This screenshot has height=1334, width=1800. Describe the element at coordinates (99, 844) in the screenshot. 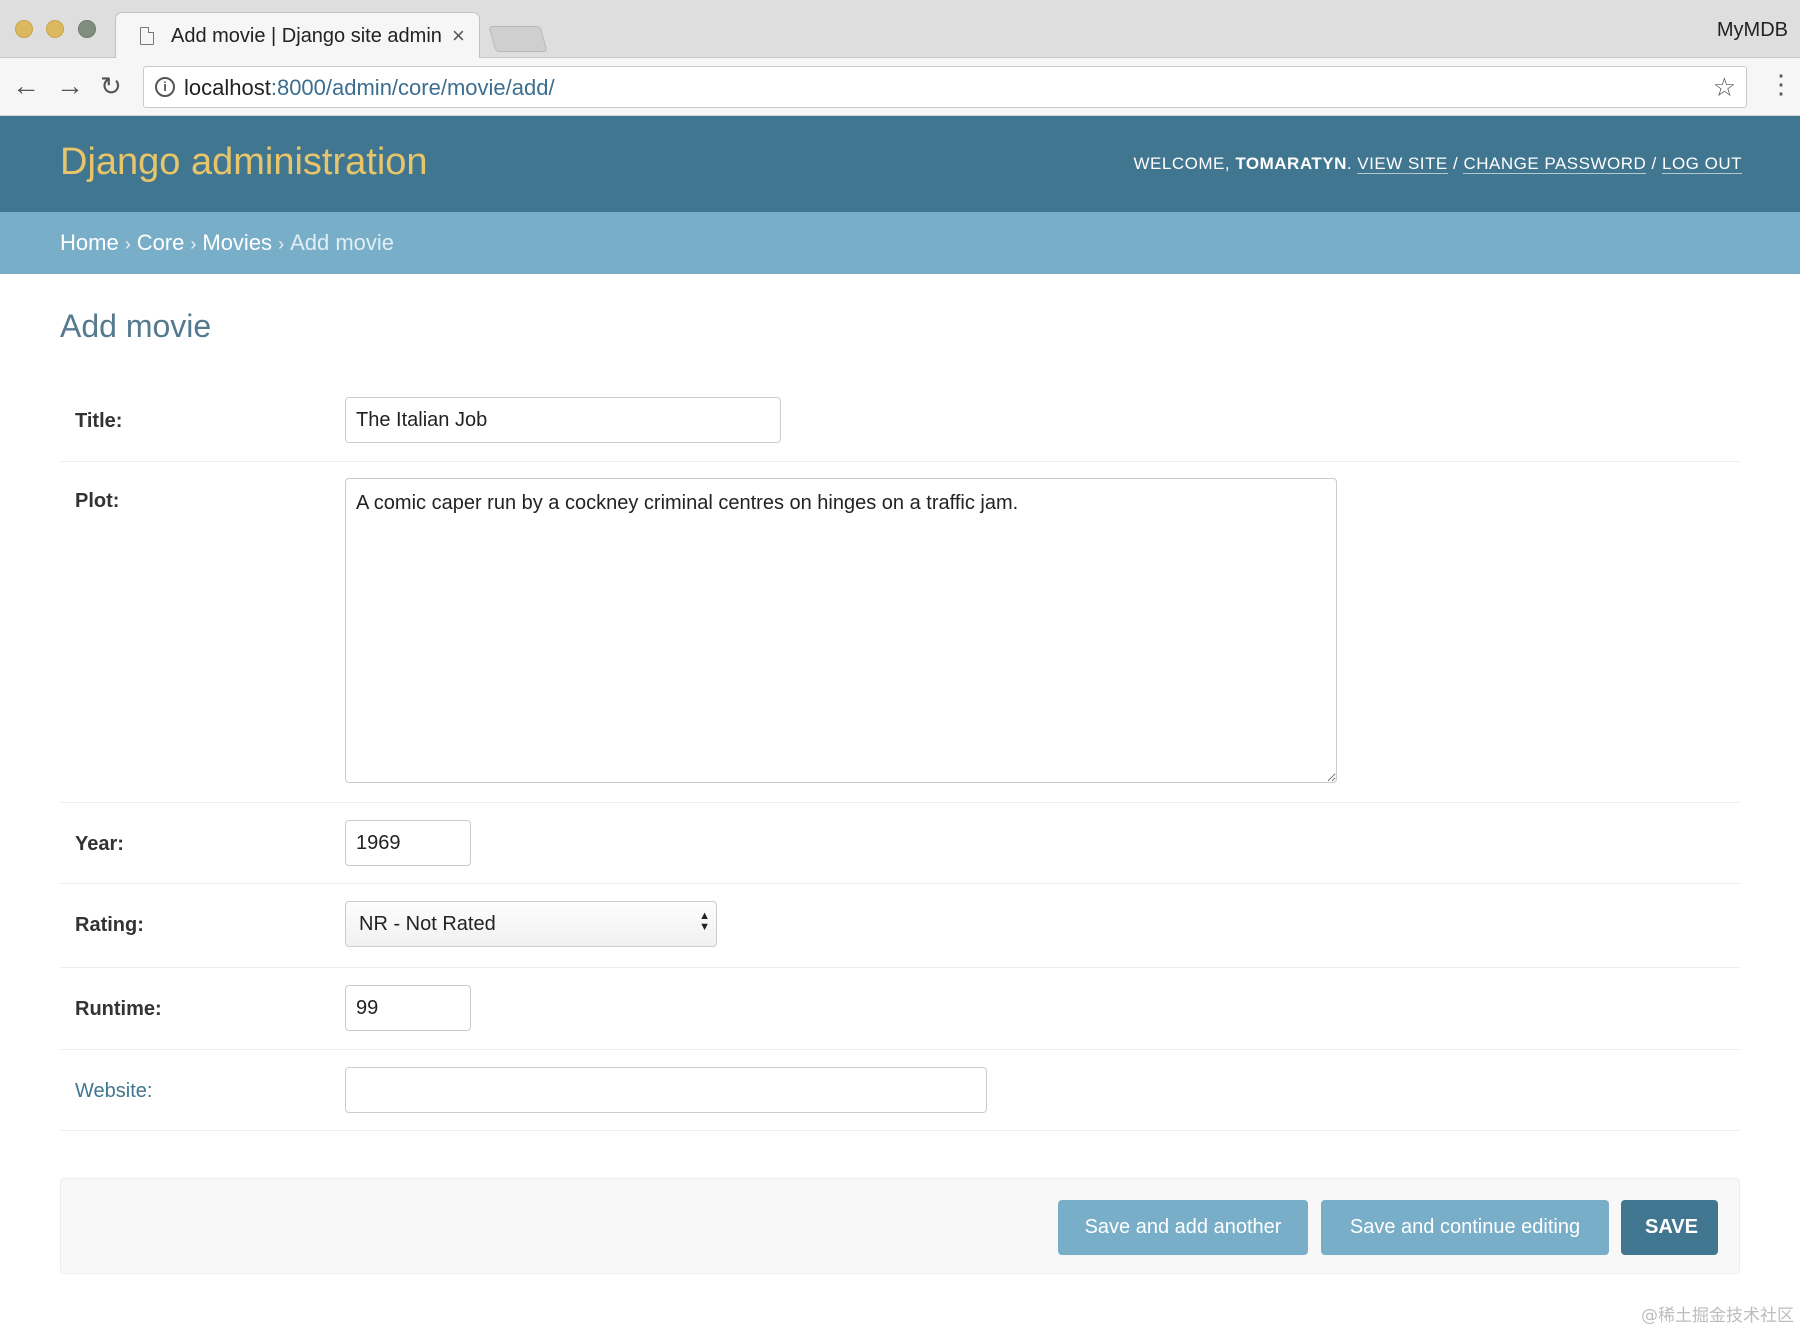

I see `year-label: Year:` at that location.